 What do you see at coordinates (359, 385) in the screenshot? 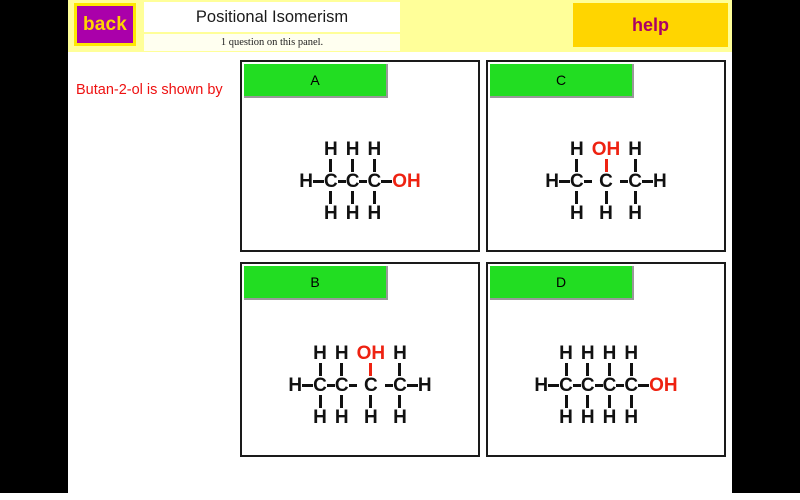
I see `molecule-chain: H H C H H C H OH C H H C H H` at bounding box center [359, 385].